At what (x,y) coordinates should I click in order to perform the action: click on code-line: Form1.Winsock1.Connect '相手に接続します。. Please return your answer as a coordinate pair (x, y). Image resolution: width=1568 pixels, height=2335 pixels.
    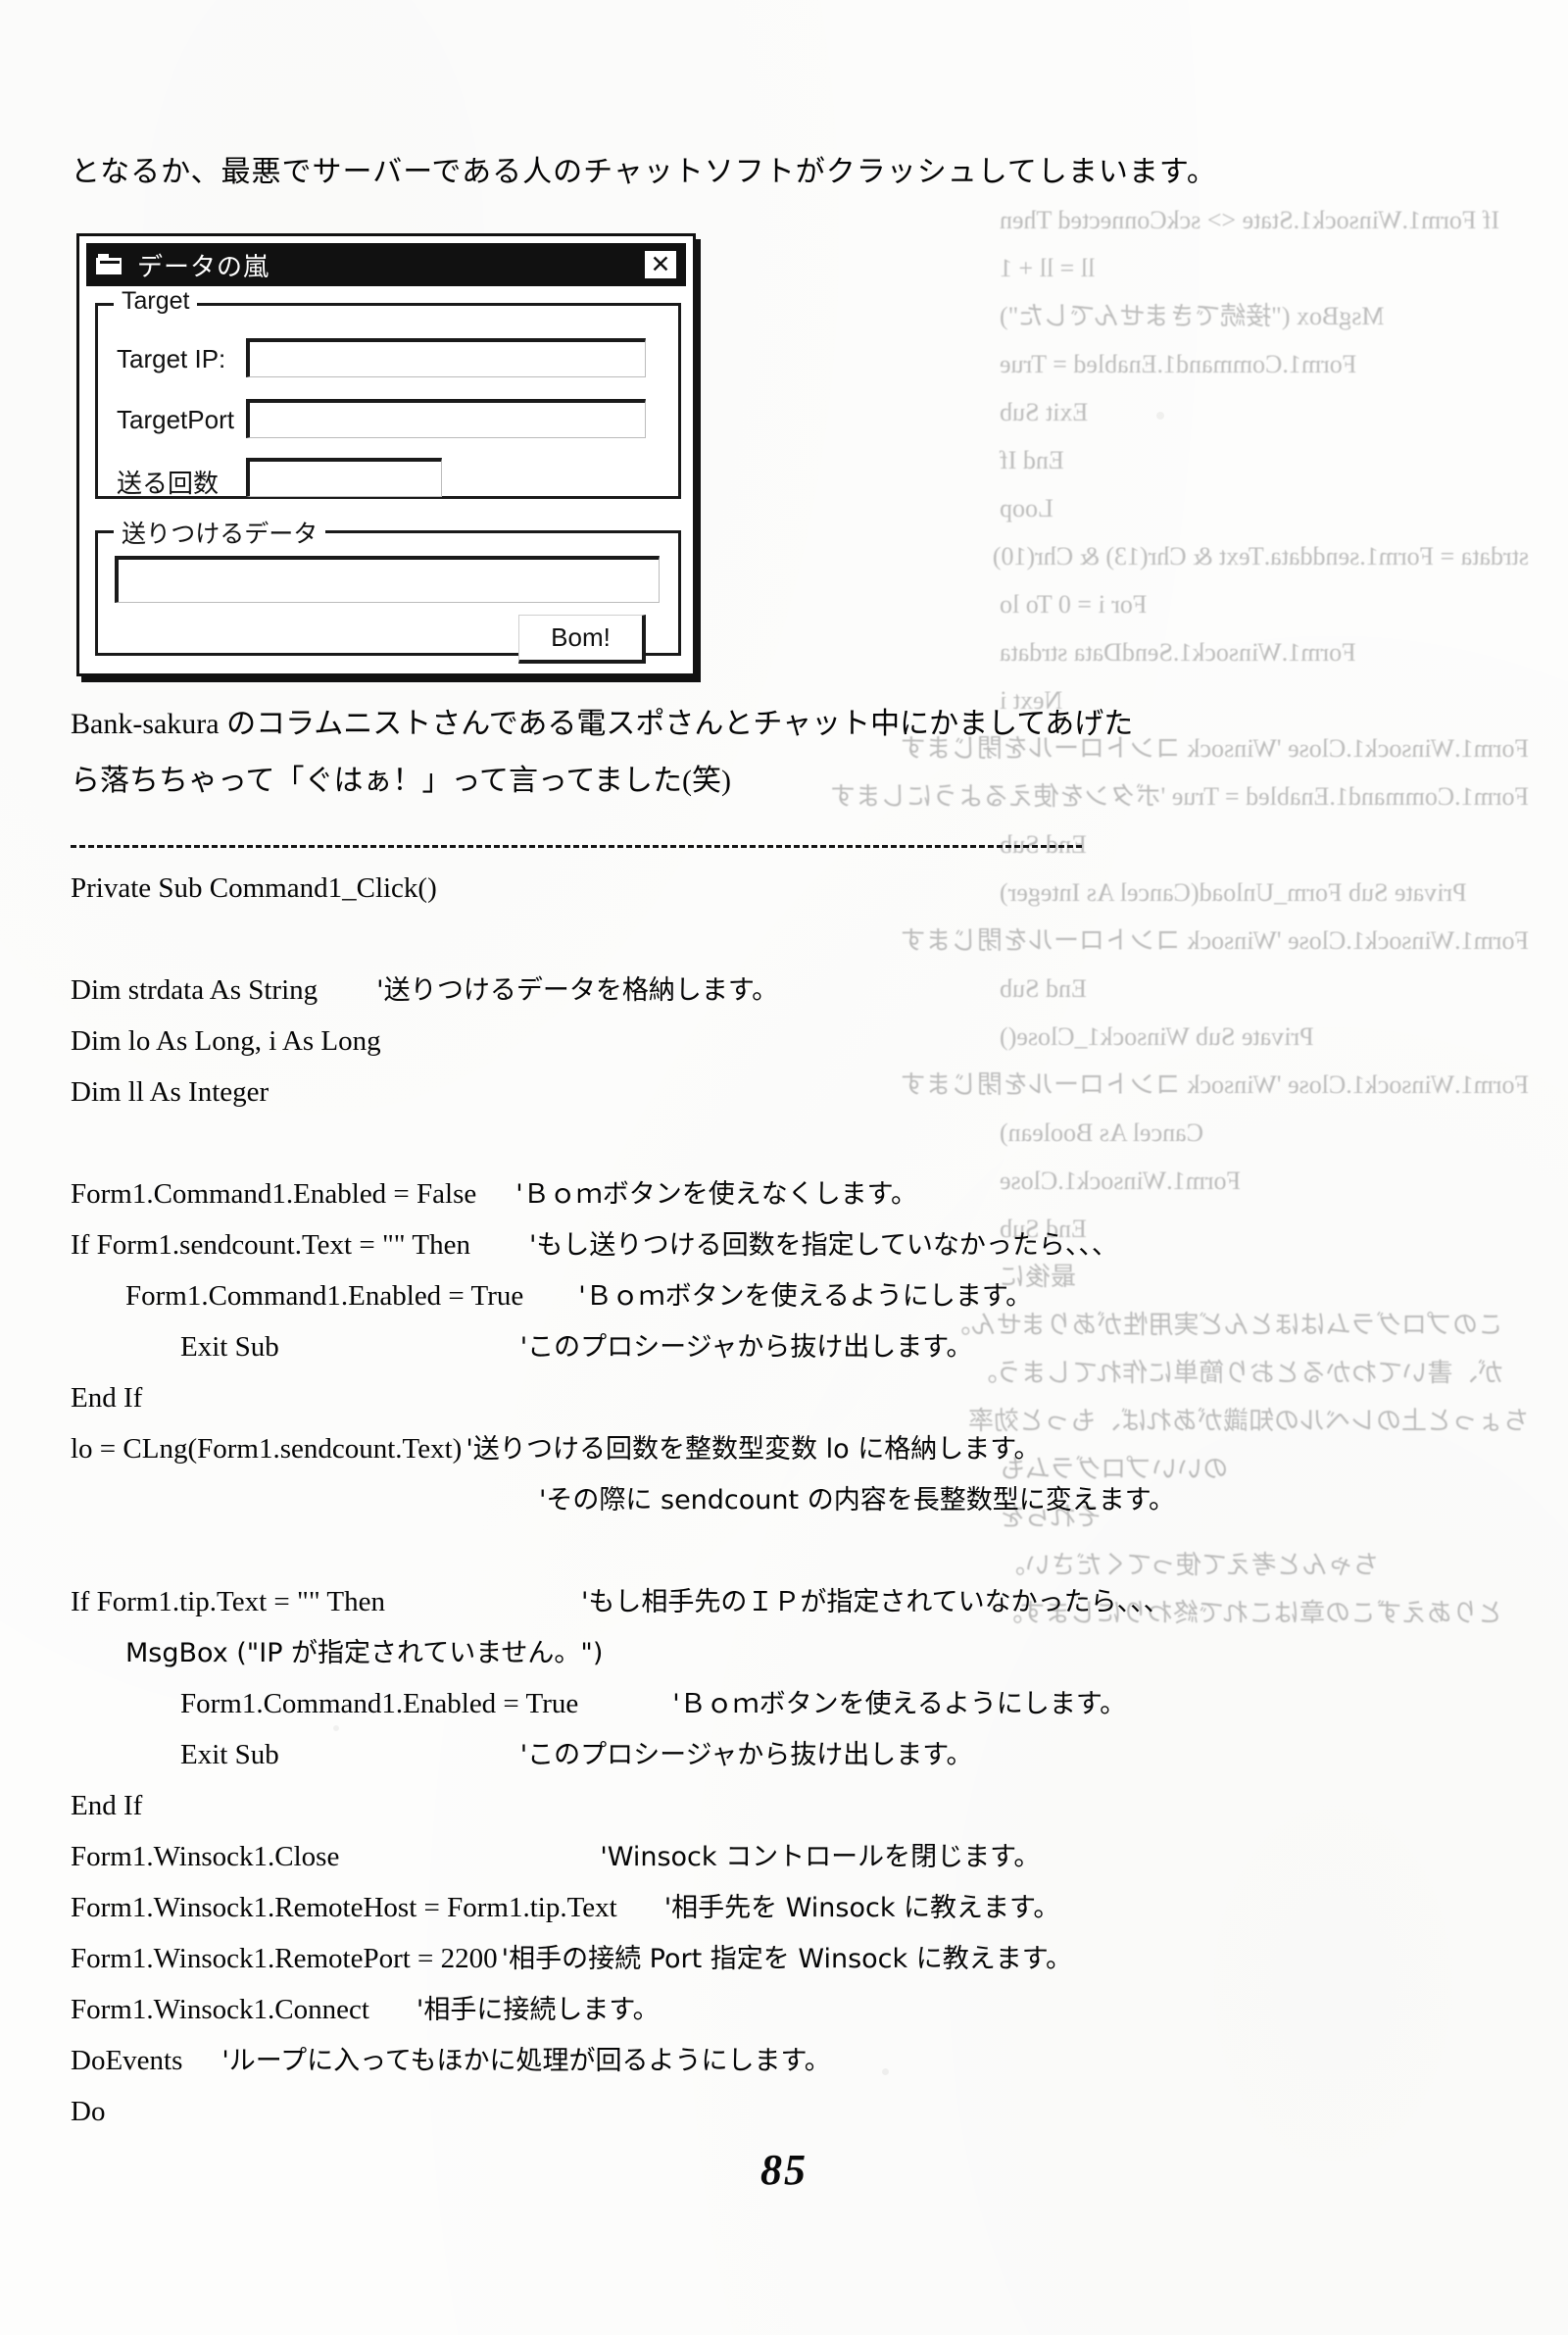
    Looking at the image, I should click on (365, 2009).